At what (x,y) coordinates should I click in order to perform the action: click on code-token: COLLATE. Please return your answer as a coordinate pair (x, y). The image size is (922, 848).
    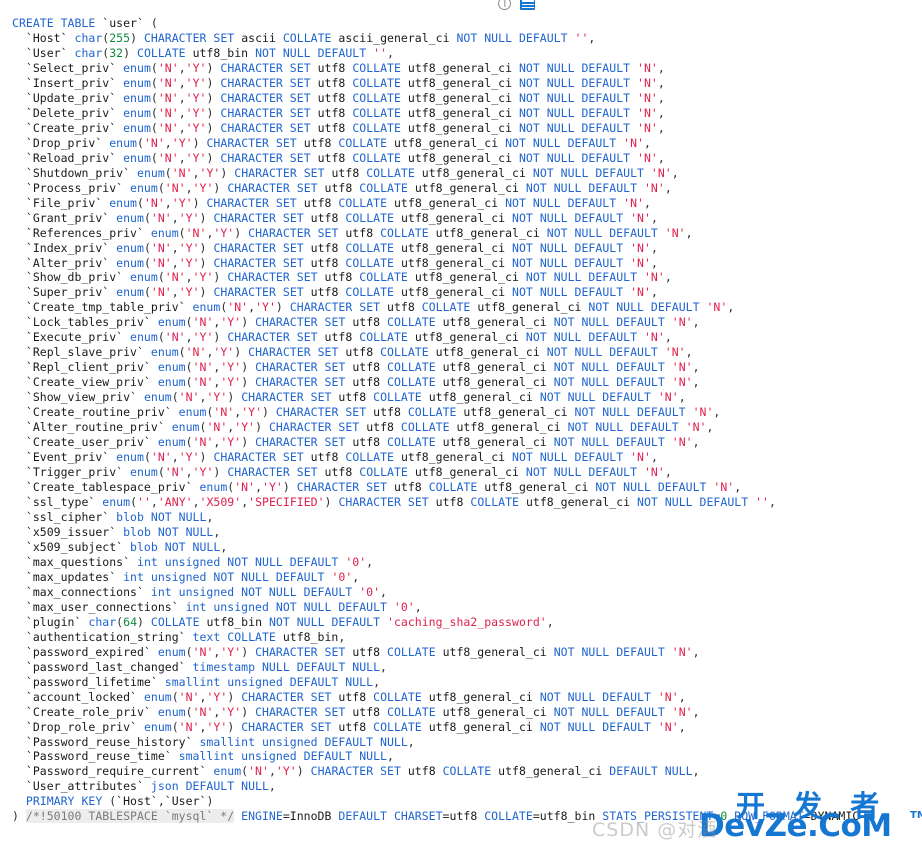
    Looking at the image, I should click on (415, 651).